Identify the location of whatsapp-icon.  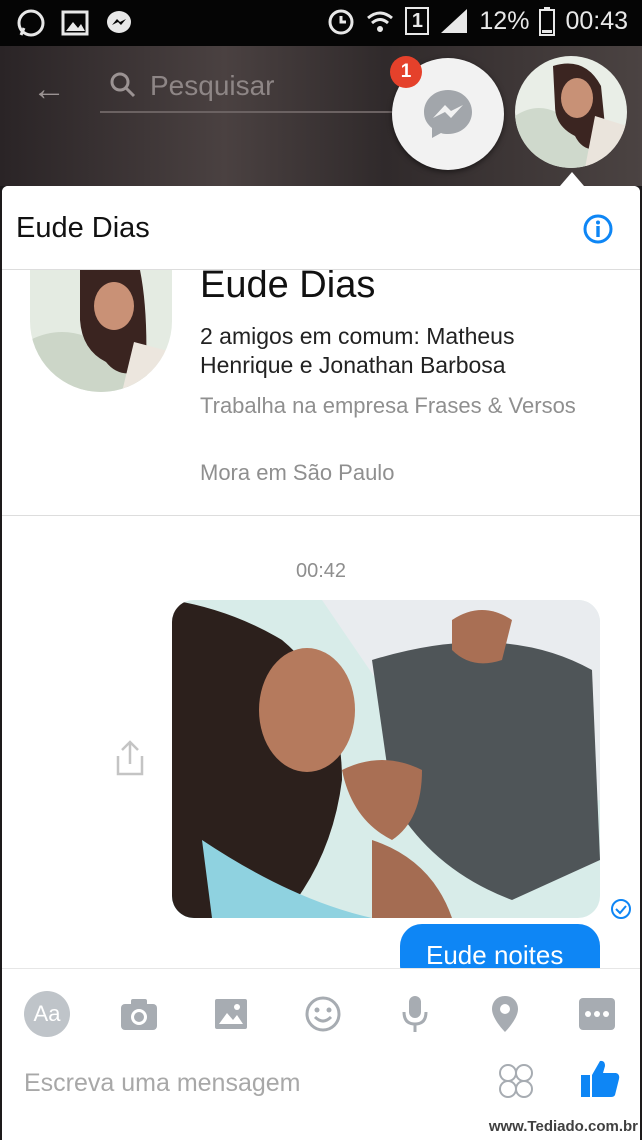
(31, 23).